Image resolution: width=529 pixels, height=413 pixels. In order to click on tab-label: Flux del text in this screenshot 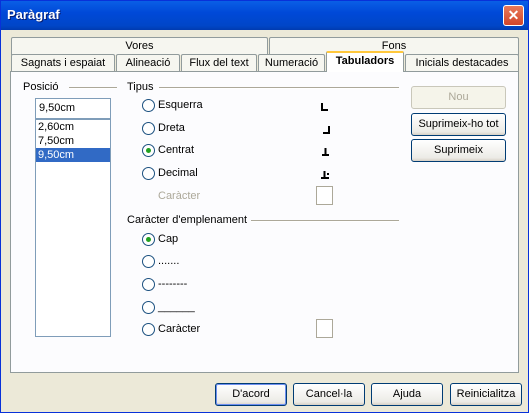, I will do `click(219, 63)`.